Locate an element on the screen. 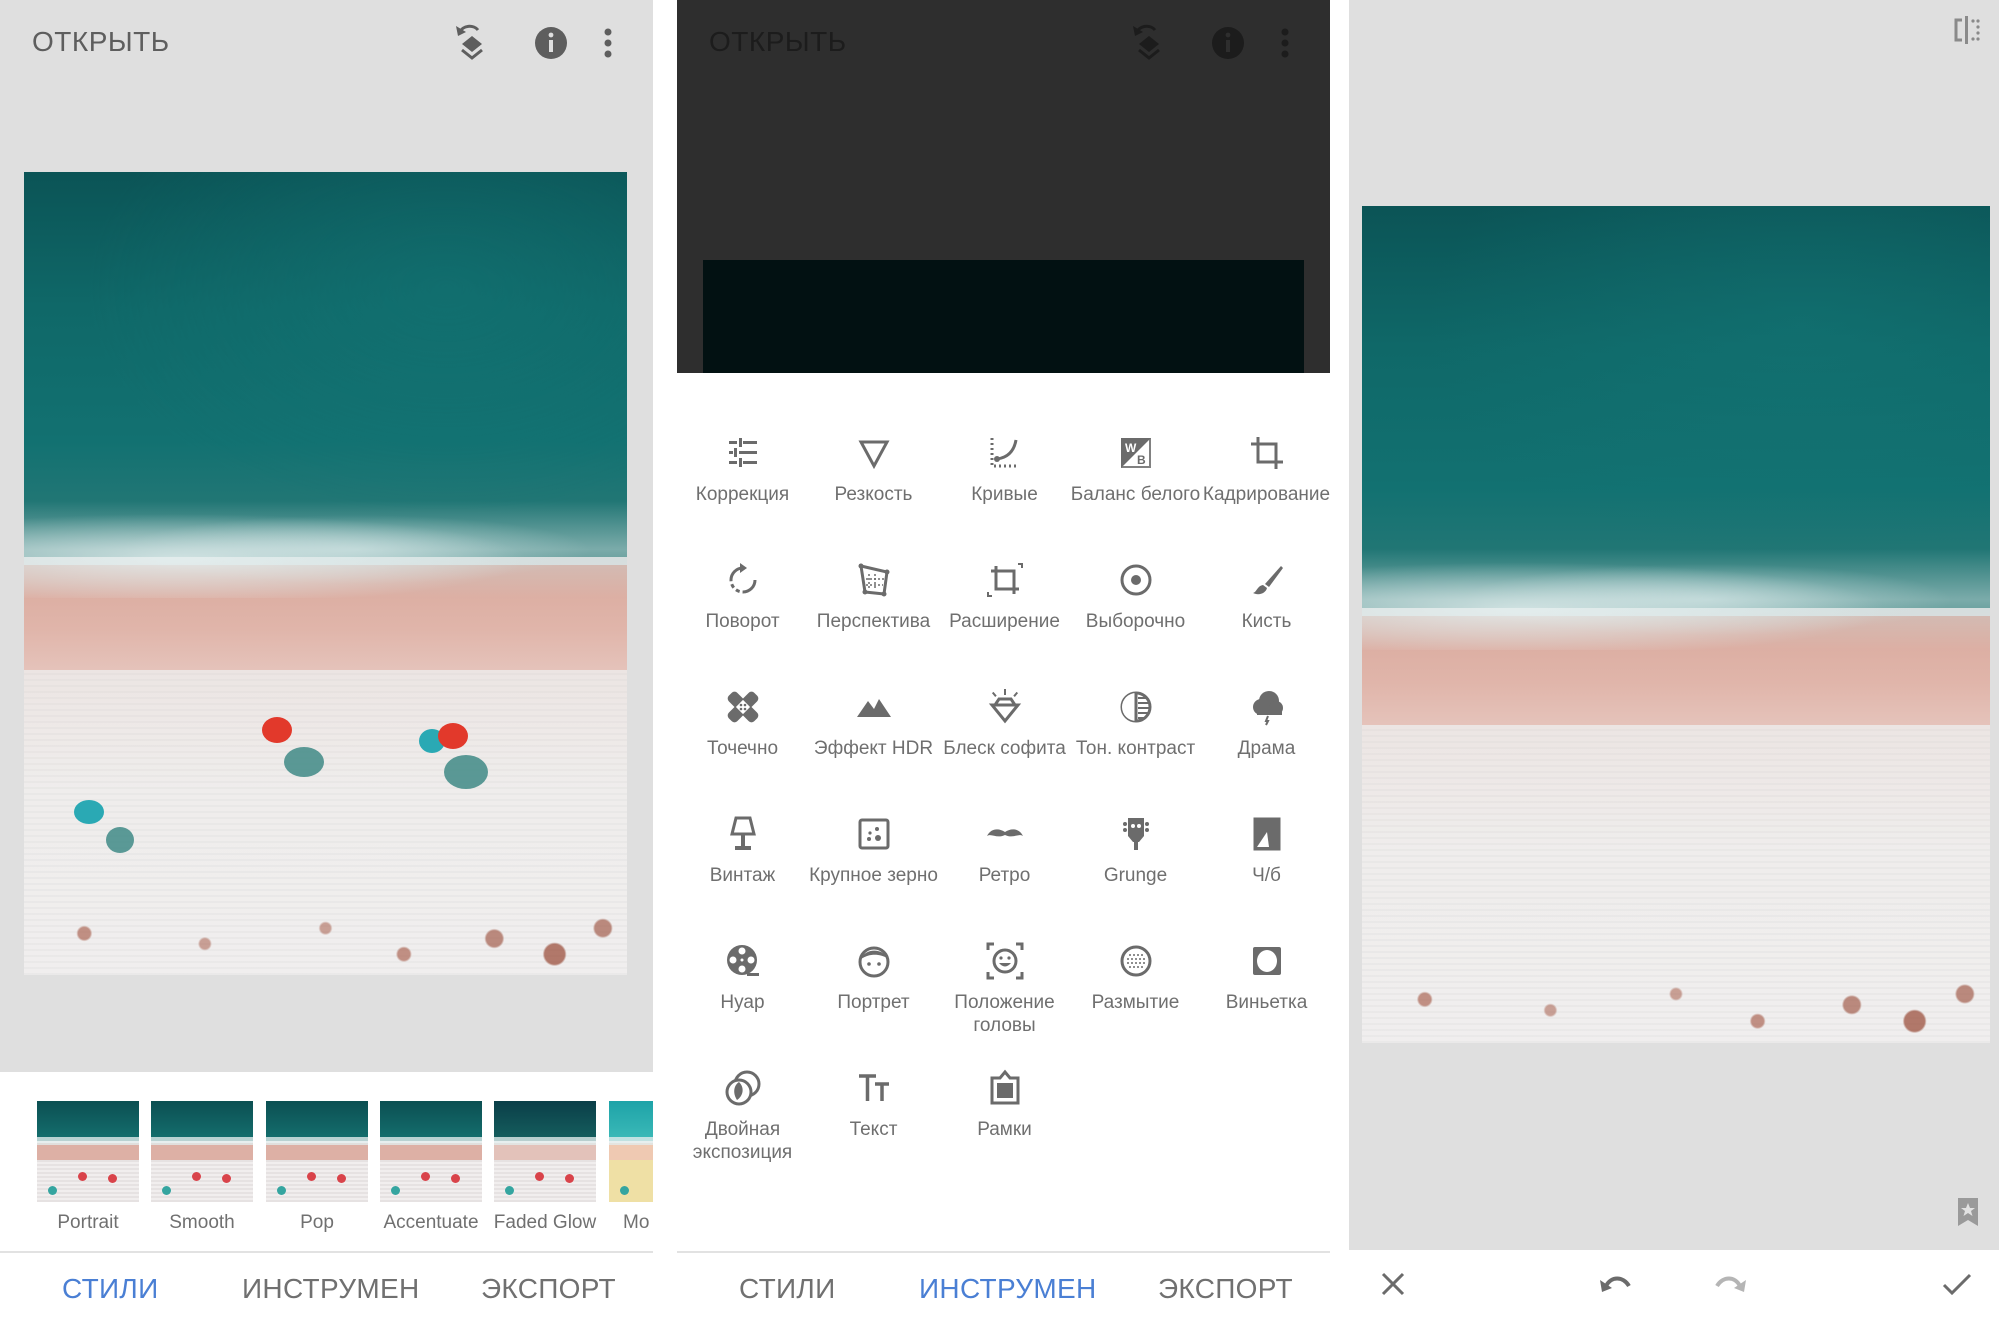 This screenshot has height=1322, width=1999. tool-item: Расширение is located at coordinates (1004, 566).